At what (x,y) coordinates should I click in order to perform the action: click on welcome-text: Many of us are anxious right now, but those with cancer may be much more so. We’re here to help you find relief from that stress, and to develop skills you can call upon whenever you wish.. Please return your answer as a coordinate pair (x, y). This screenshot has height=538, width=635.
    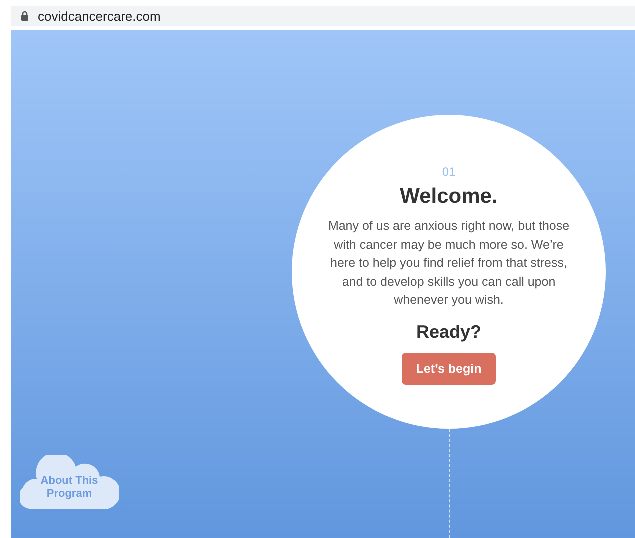
    Looking at the image, I should click on (449, 263).